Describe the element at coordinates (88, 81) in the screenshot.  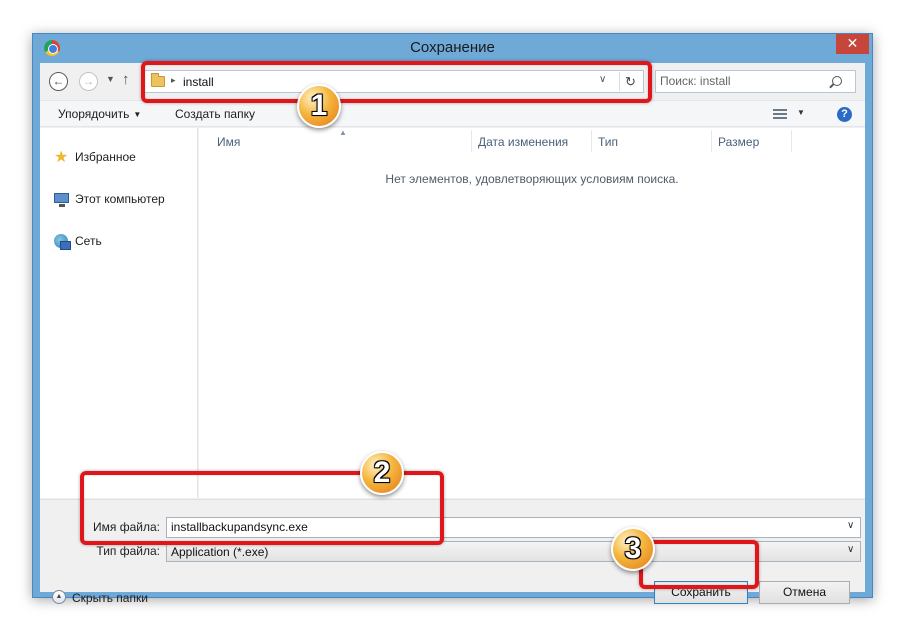
I see `forward-button: →` at that location.